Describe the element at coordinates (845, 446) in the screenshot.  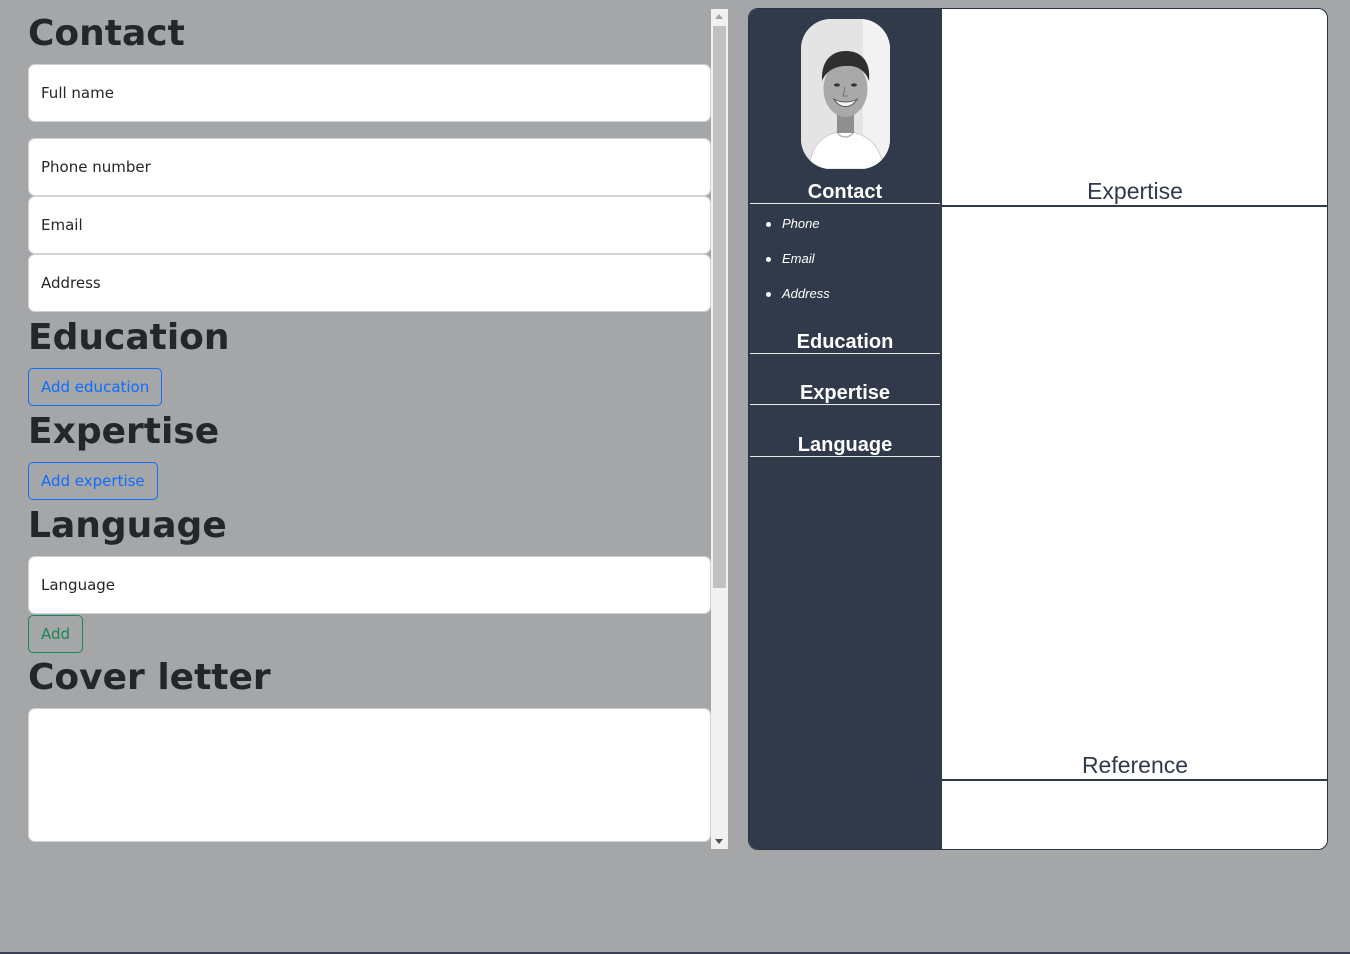
I see `sidebar-language-heading: Language` at that location.